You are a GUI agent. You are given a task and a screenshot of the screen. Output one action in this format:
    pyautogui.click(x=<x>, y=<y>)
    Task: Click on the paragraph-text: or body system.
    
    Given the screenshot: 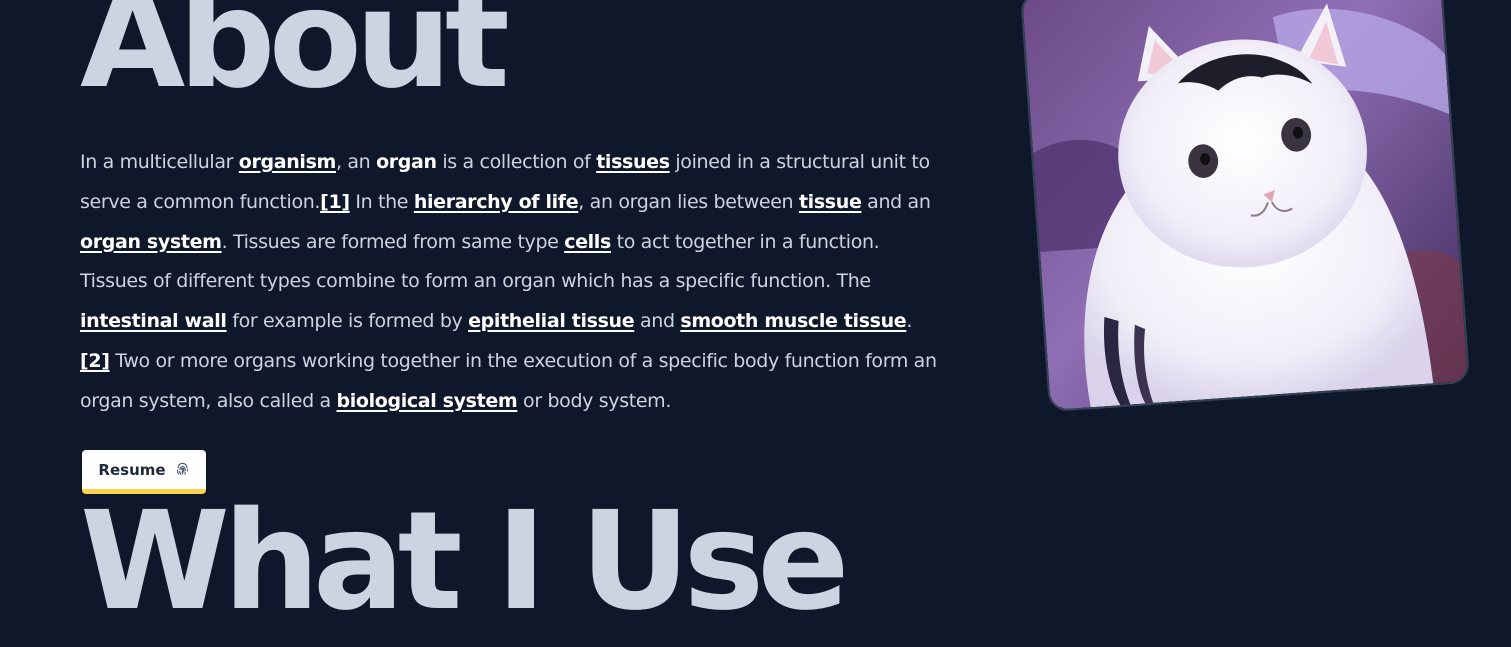 What is the action you would take?
    pyautogui.click(x=594, y=400)
    